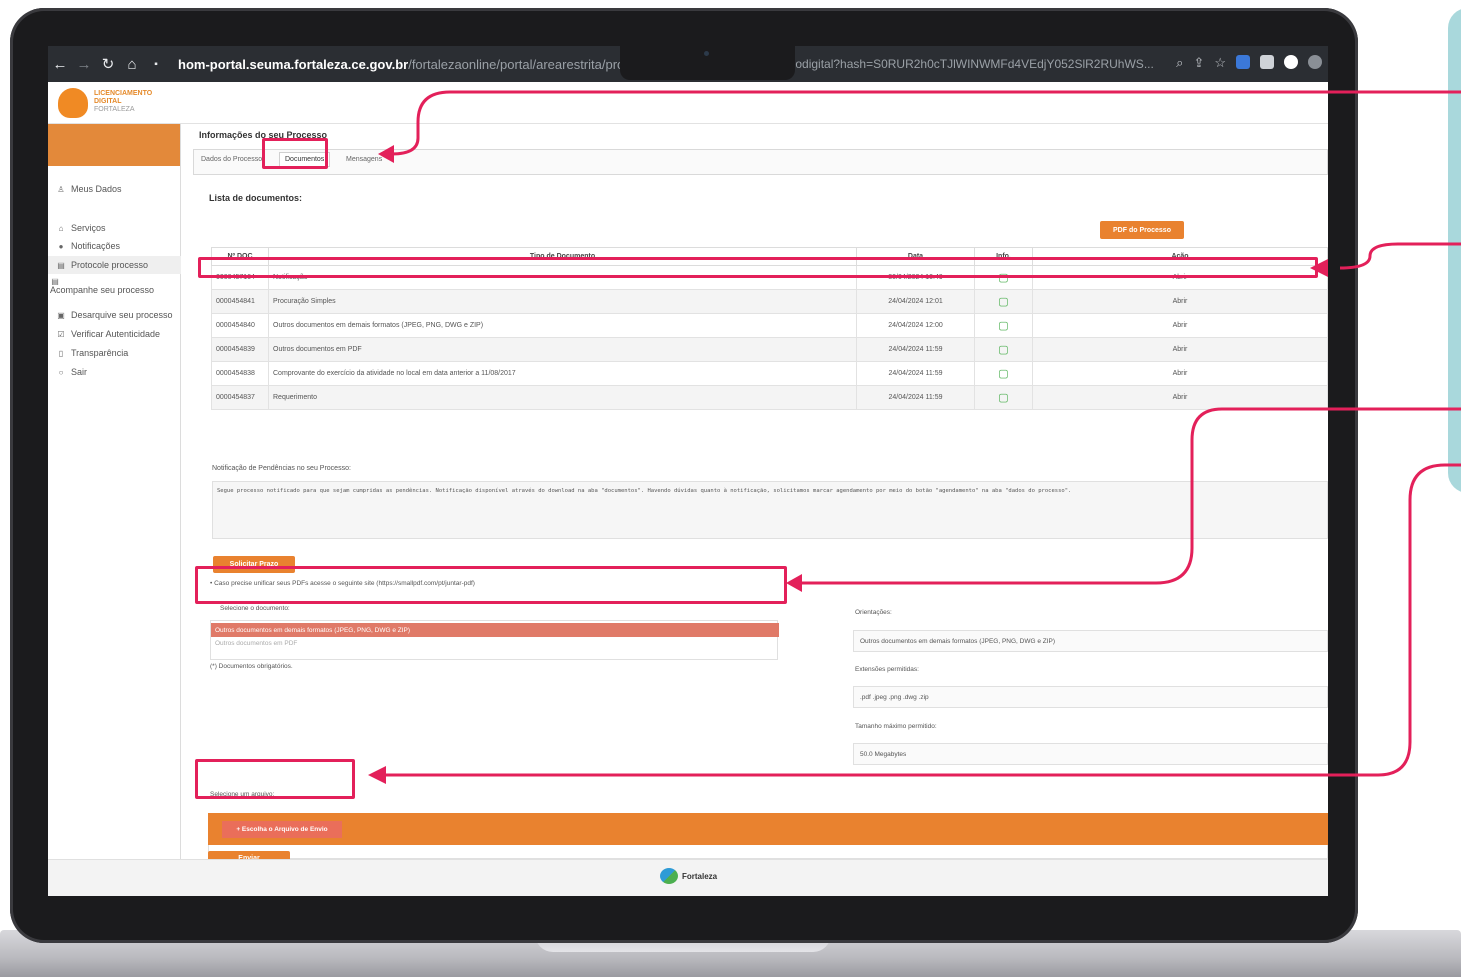 This screenshot has width=1461, height=977. I want to click on logo-line-3: FORTALEZA, so click(114, 109).